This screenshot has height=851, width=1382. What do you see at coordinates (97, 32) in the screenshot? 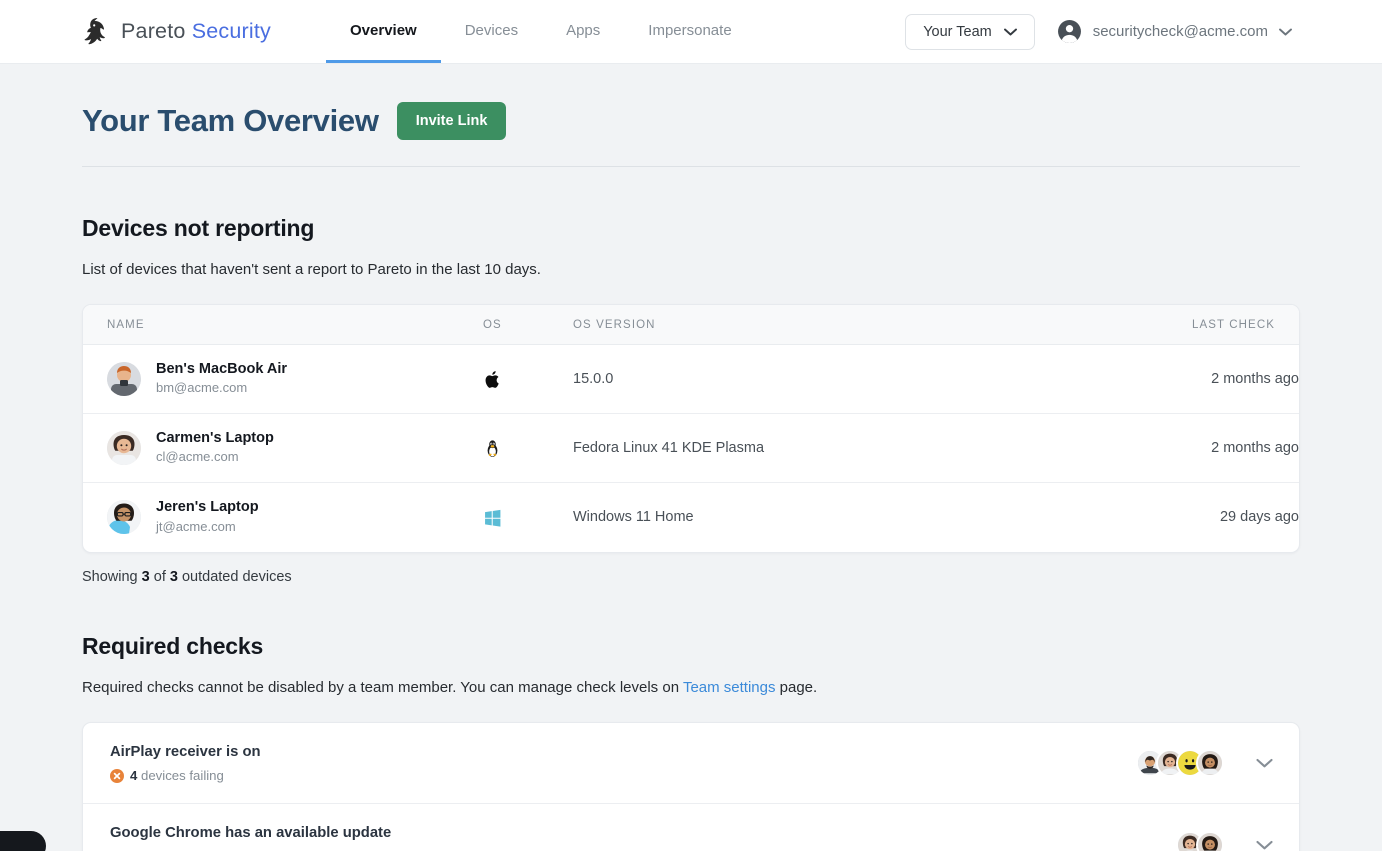
I see `pareto-logo-icon` at bounding box center [97, 32].